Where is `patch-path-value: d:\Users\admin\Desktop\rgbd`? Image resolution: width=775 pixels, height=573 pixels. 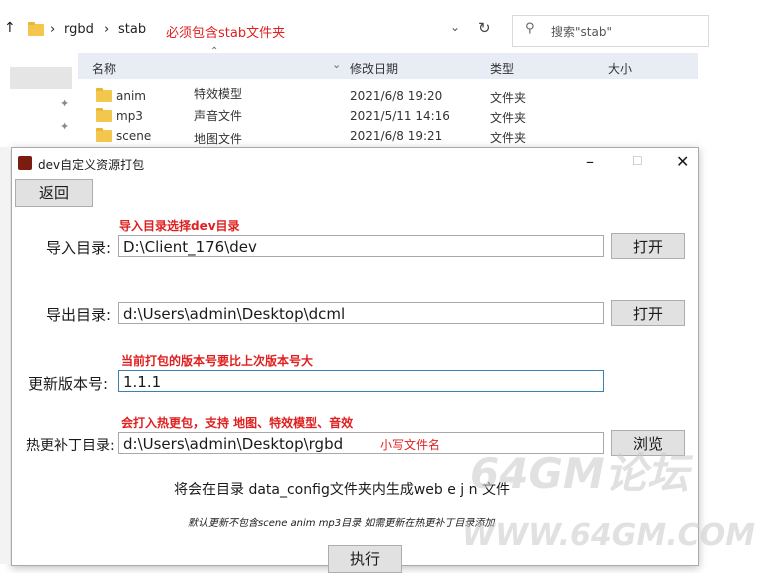
patch-path-value: d:\Users\admin\Desktop\rgbd is located at coordinates (233, 444).